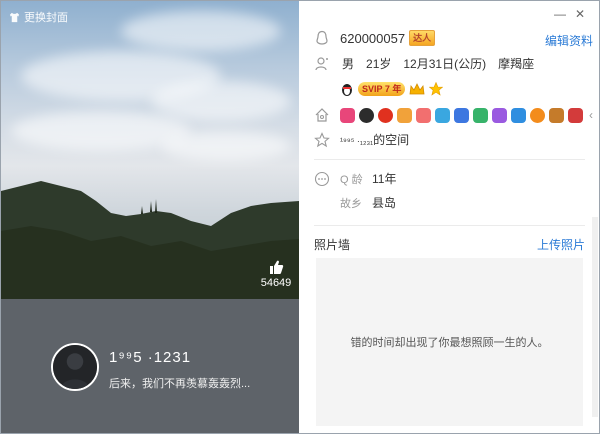 The width and height of the screenshot is (600, 434). What do you see at coordinates (591, 115) in the screenshot?
I see `badges-prev-icon: ‹` at bounding box center [591, 115].